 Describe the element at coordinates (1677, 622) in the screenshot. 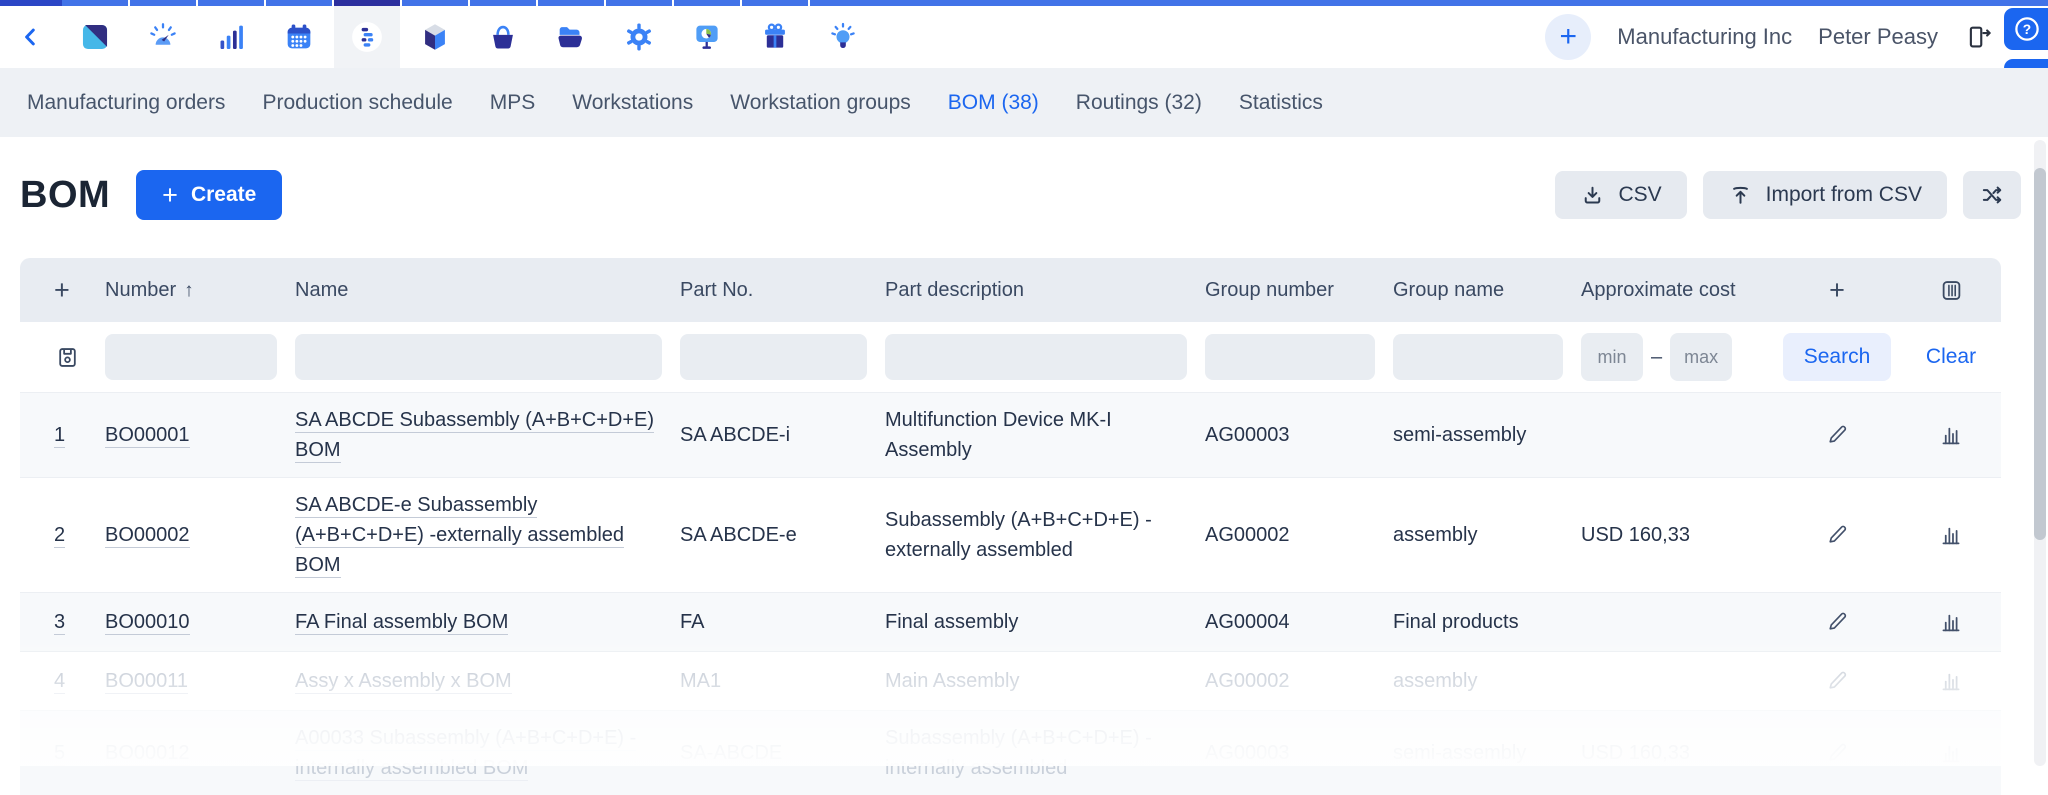

I see `approximate-cost-cell` at that location.